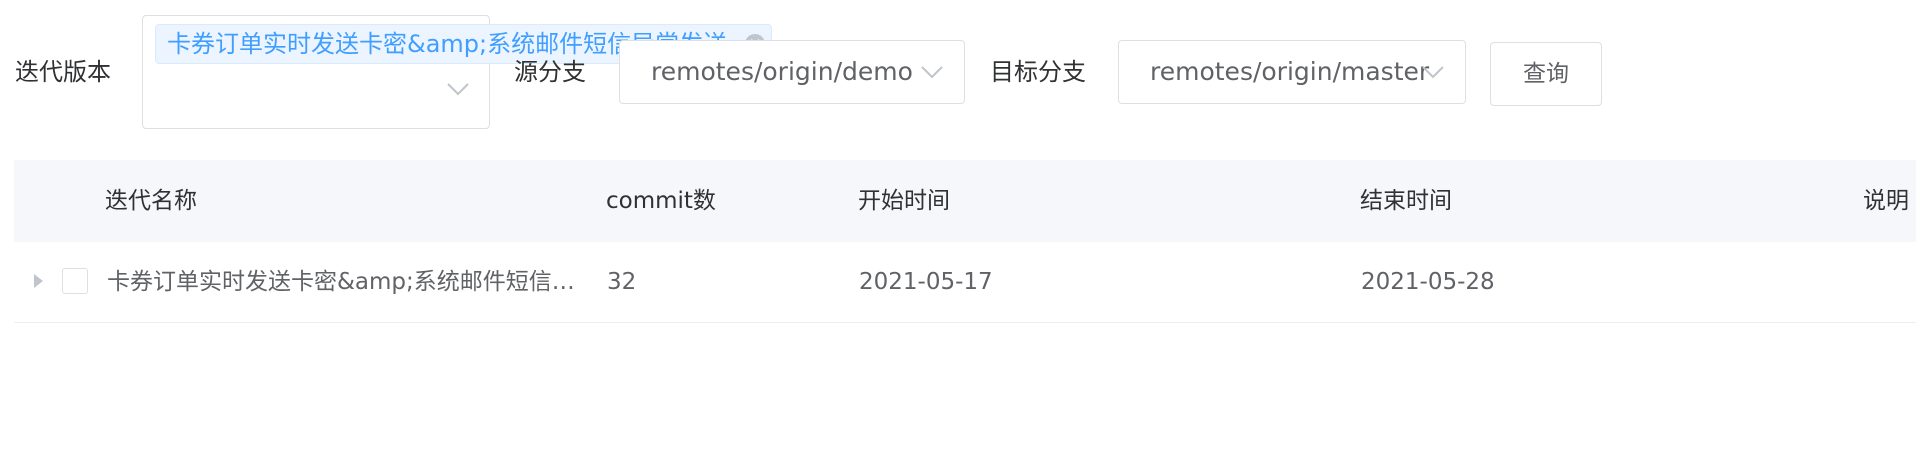 Image resolution: width=1916 pixels, height=472 pixels. I want to click on column-iteration-name: 迭代名称, so click(151, 201).